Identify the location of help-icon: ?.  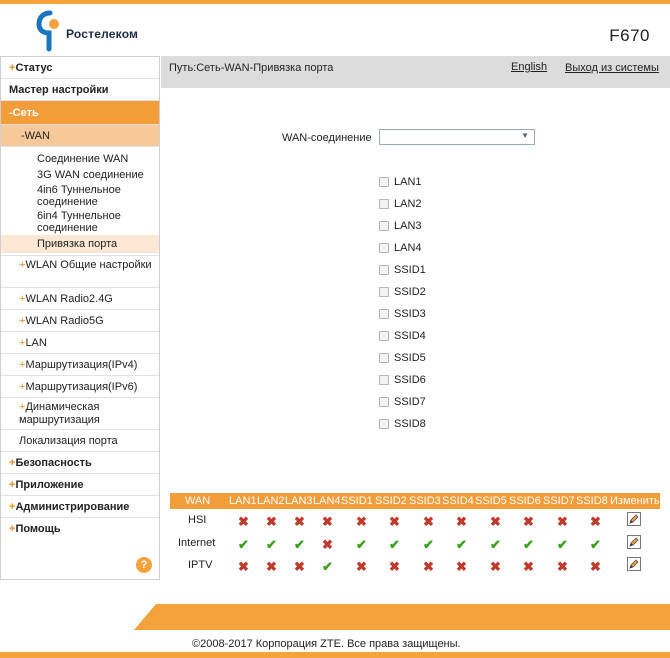
(144, 565).